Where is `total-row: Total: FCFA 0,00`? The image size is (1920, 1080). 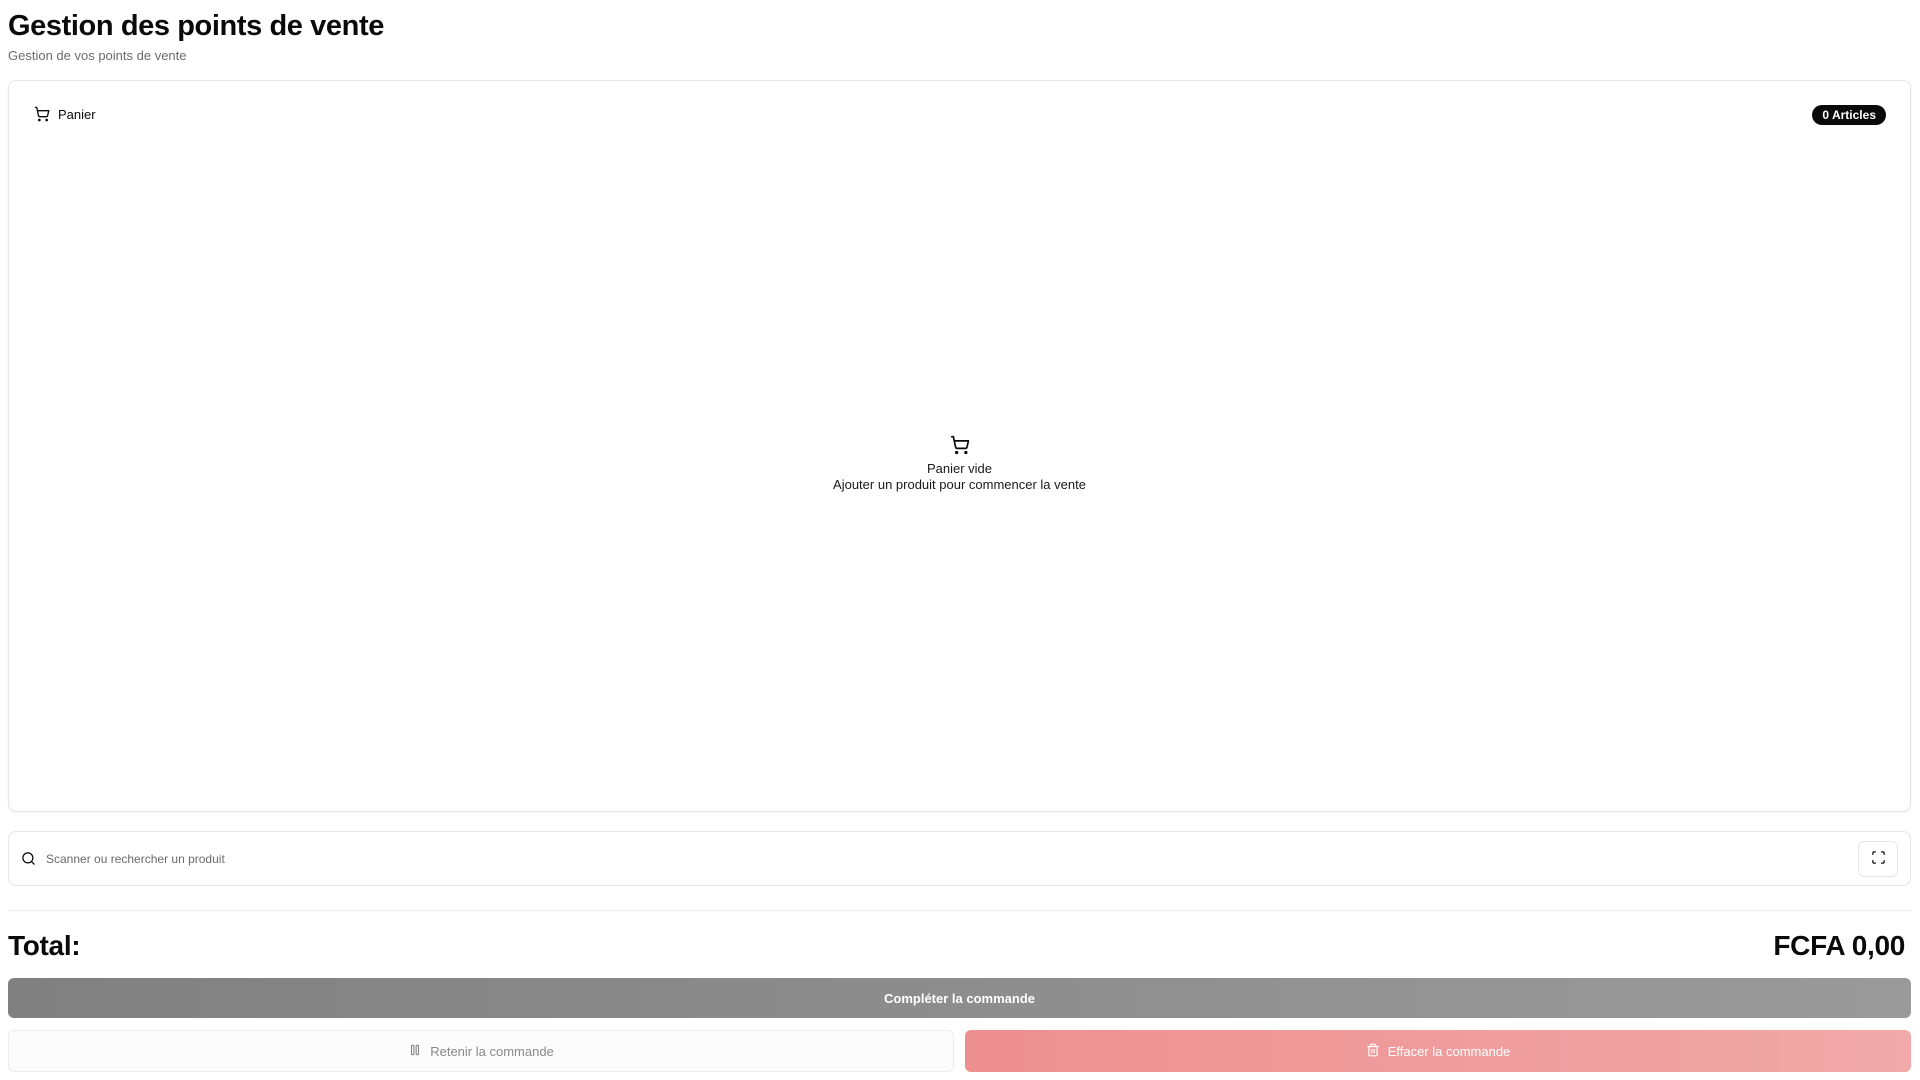
total-row: Total: FCFA 0,00 is located at coordinates (956, 946).